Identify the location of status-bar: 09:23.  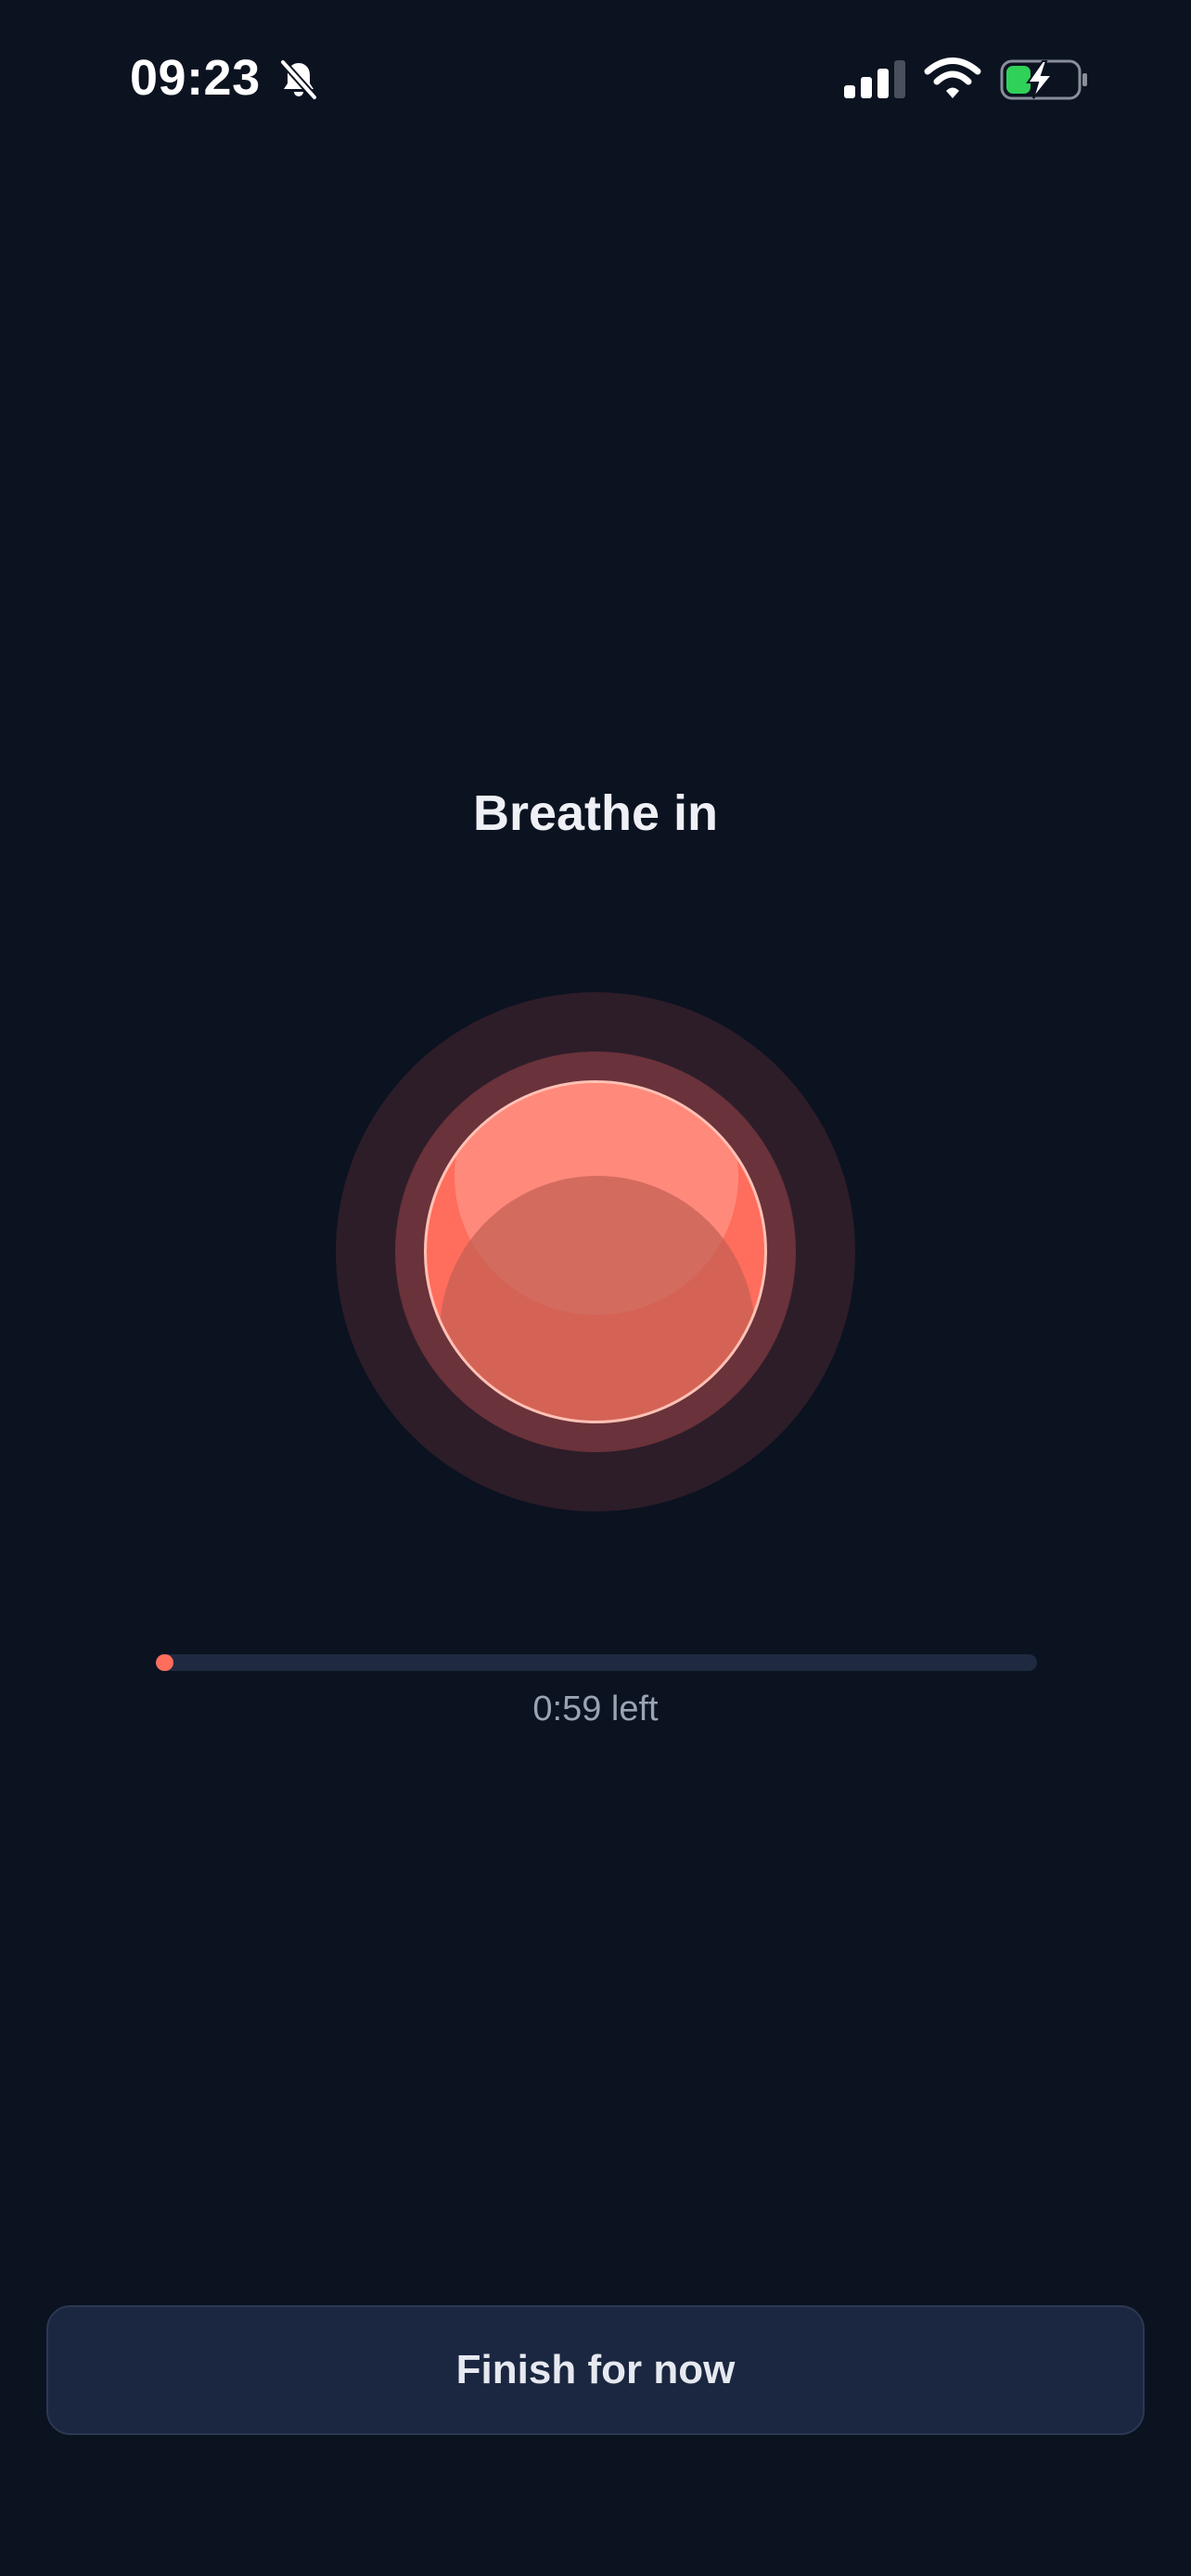
(595, 79).